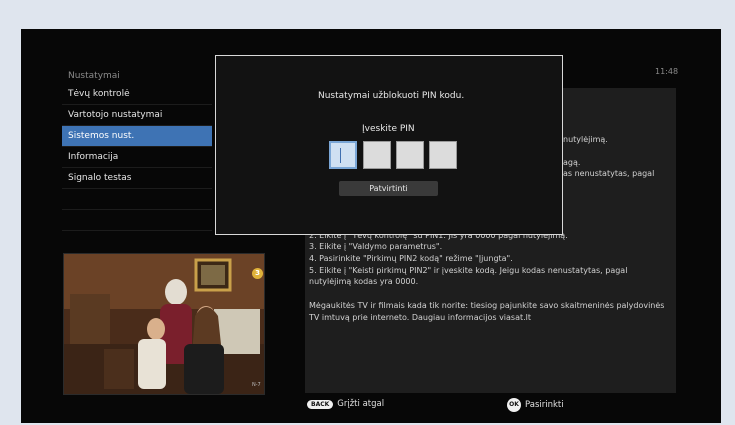 The image size is (735, 425). What do you see at coordinates (544, 405) in the screenshot?
I see `ok-label: Pasirinkti` at bounding box center [544, 405].